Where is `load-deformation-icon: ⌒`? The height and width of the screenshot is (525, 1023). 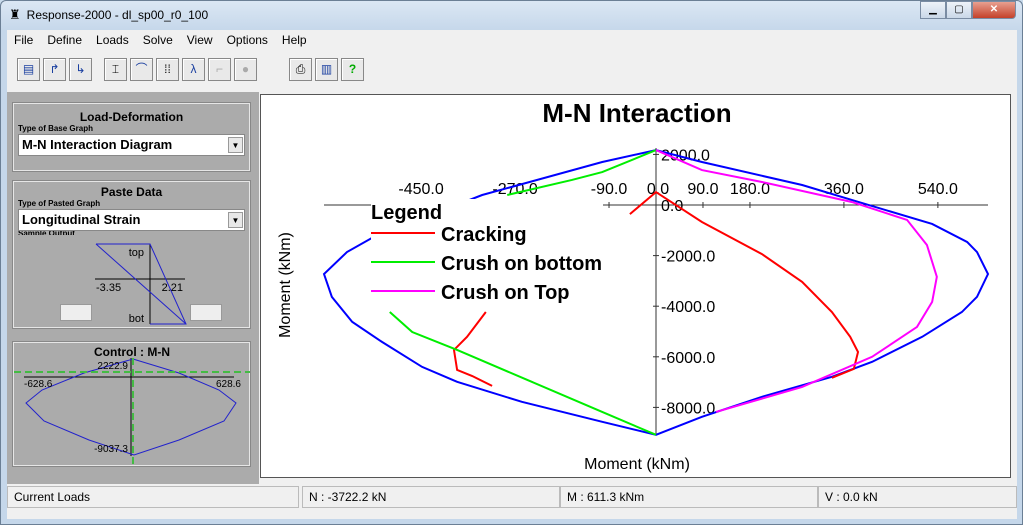
load-deformation-icon: ⌒ is located at coordinates (141, 69).